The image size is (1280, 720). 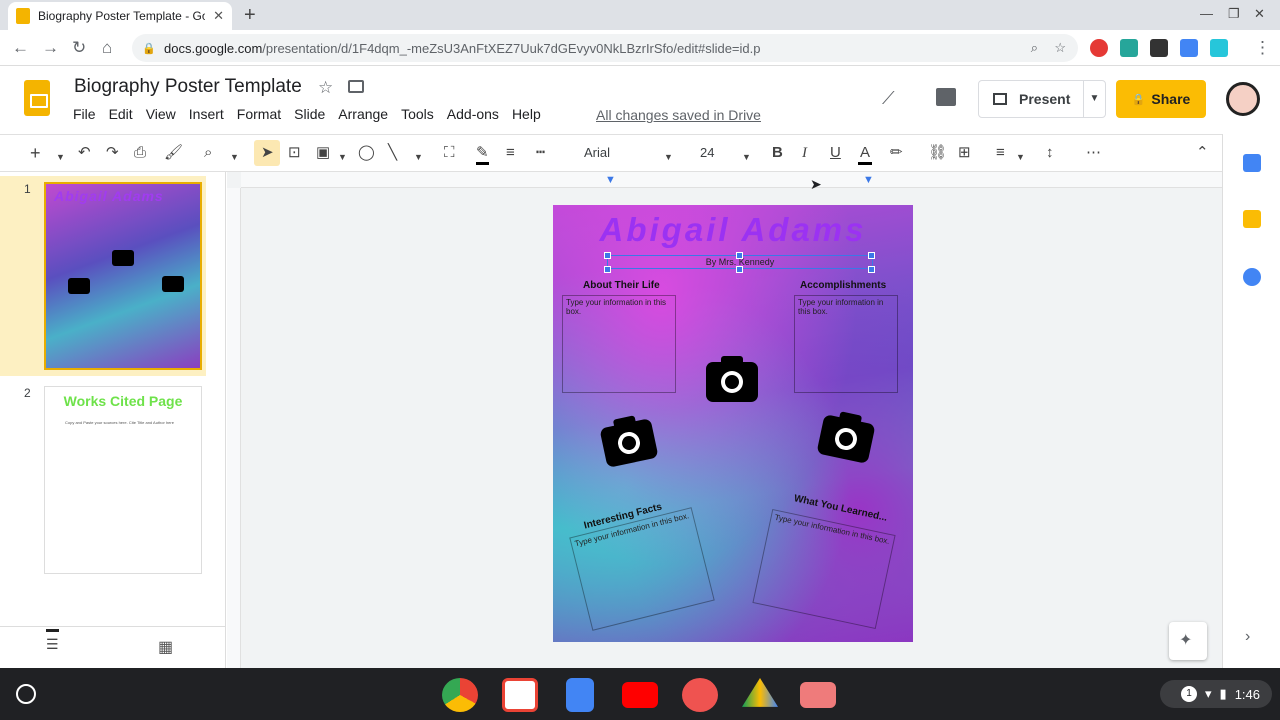 What do you see at coordinates (668, 157) in the screenshot?
I see `font-dropdown-icon: ▼` at bounding box center [668, 157].